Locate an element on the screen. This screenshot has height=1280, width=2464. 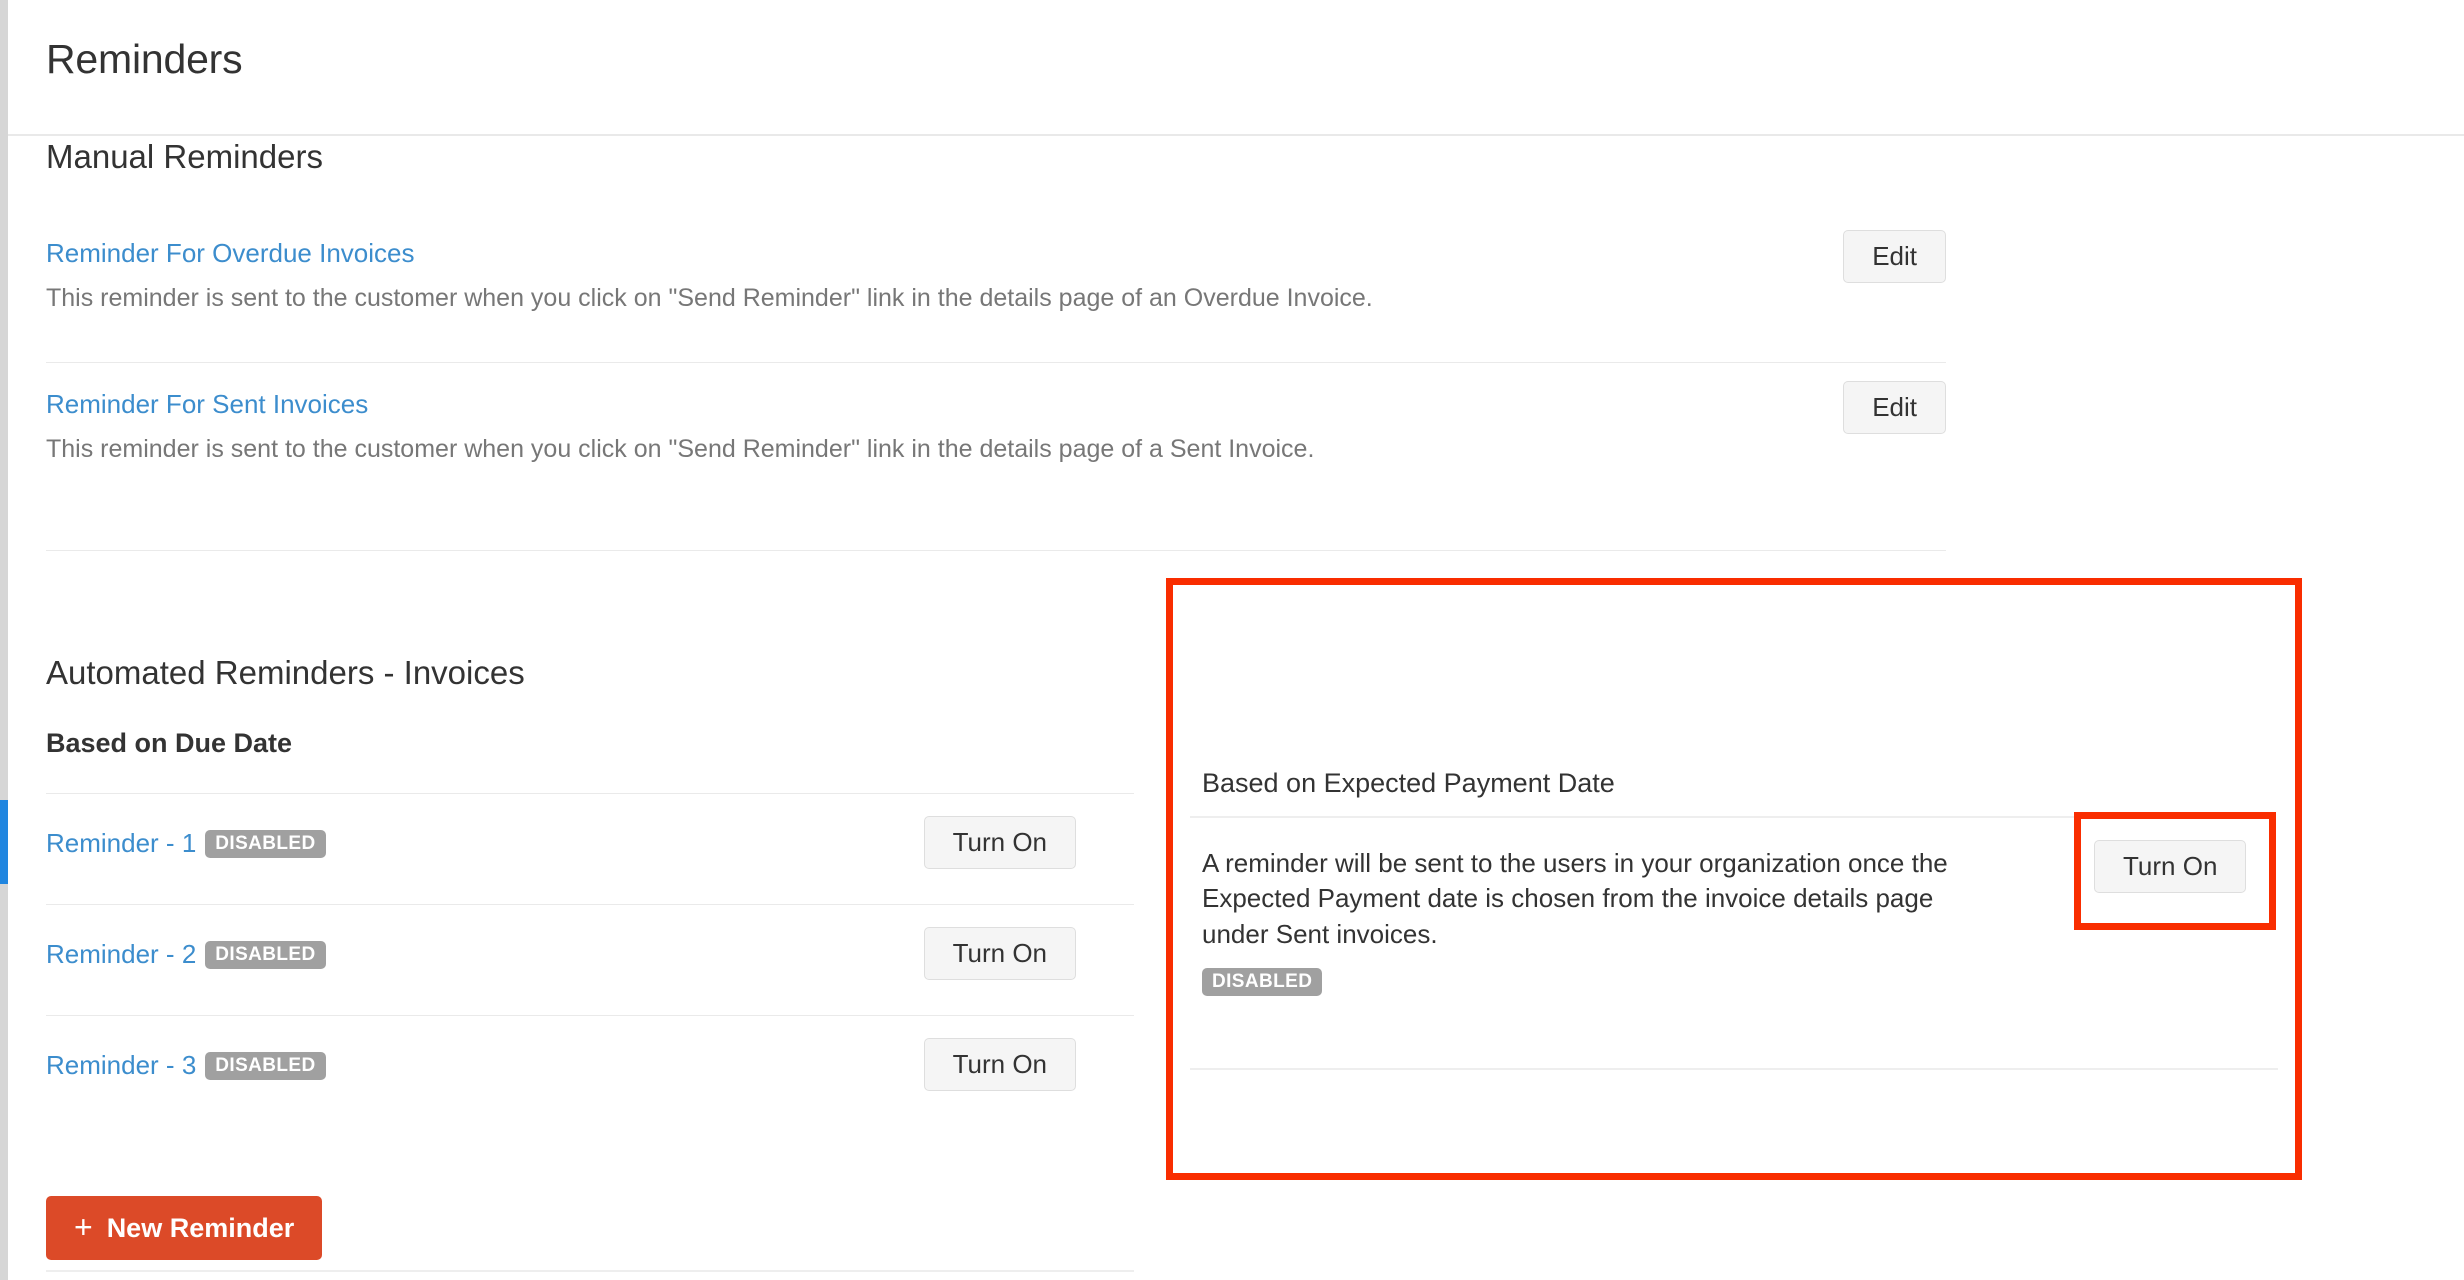
reminder-row-3-label-group: Reminder - 3 DISABLED is located at coordinates (186, 1065).